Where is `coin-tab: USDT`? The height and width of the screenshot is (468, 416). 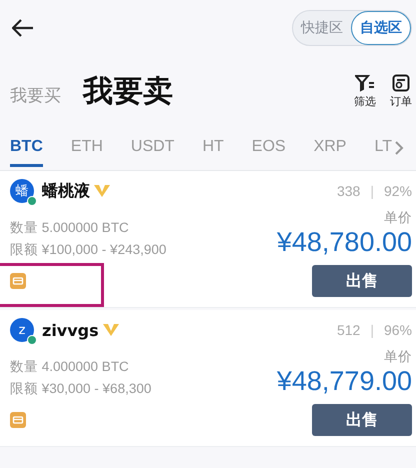 coin-tab: USDT is located at coordinates (152, 148).